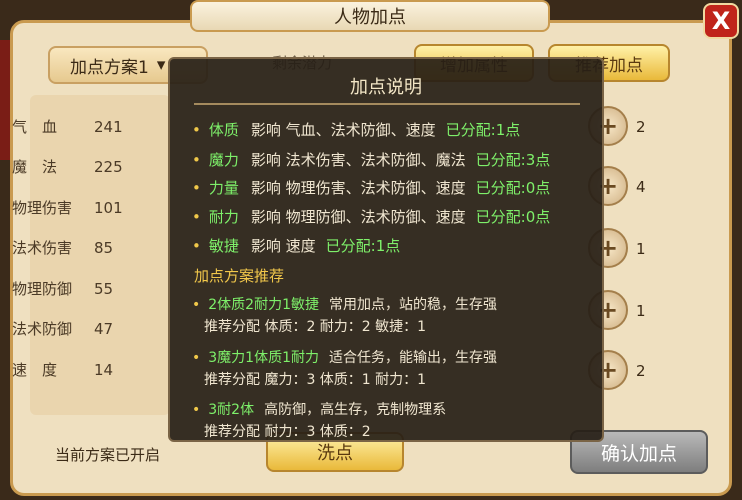  I want to click on close-button: X, so click(721, 21).